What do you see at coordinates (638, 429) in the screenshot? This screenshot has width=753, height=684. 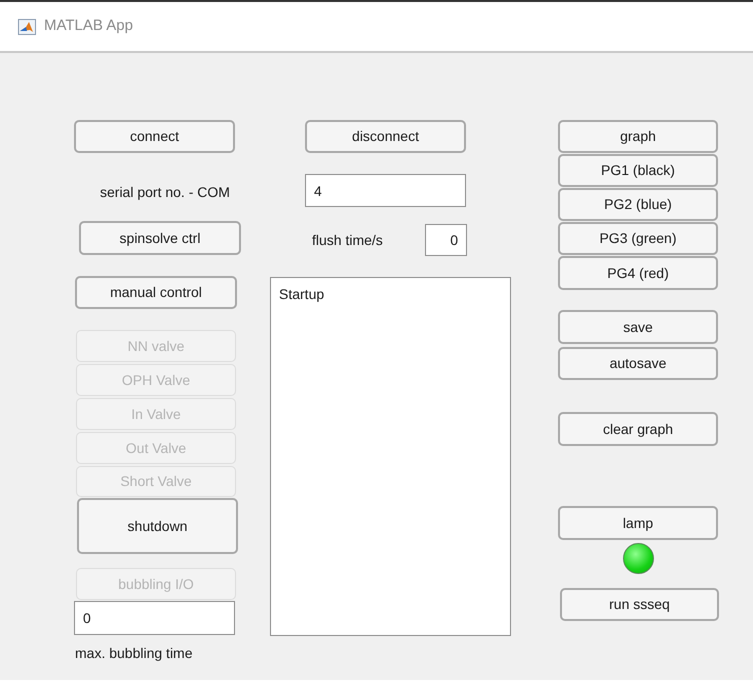 I see `button: clear graph` at bounding box center [638, 429].